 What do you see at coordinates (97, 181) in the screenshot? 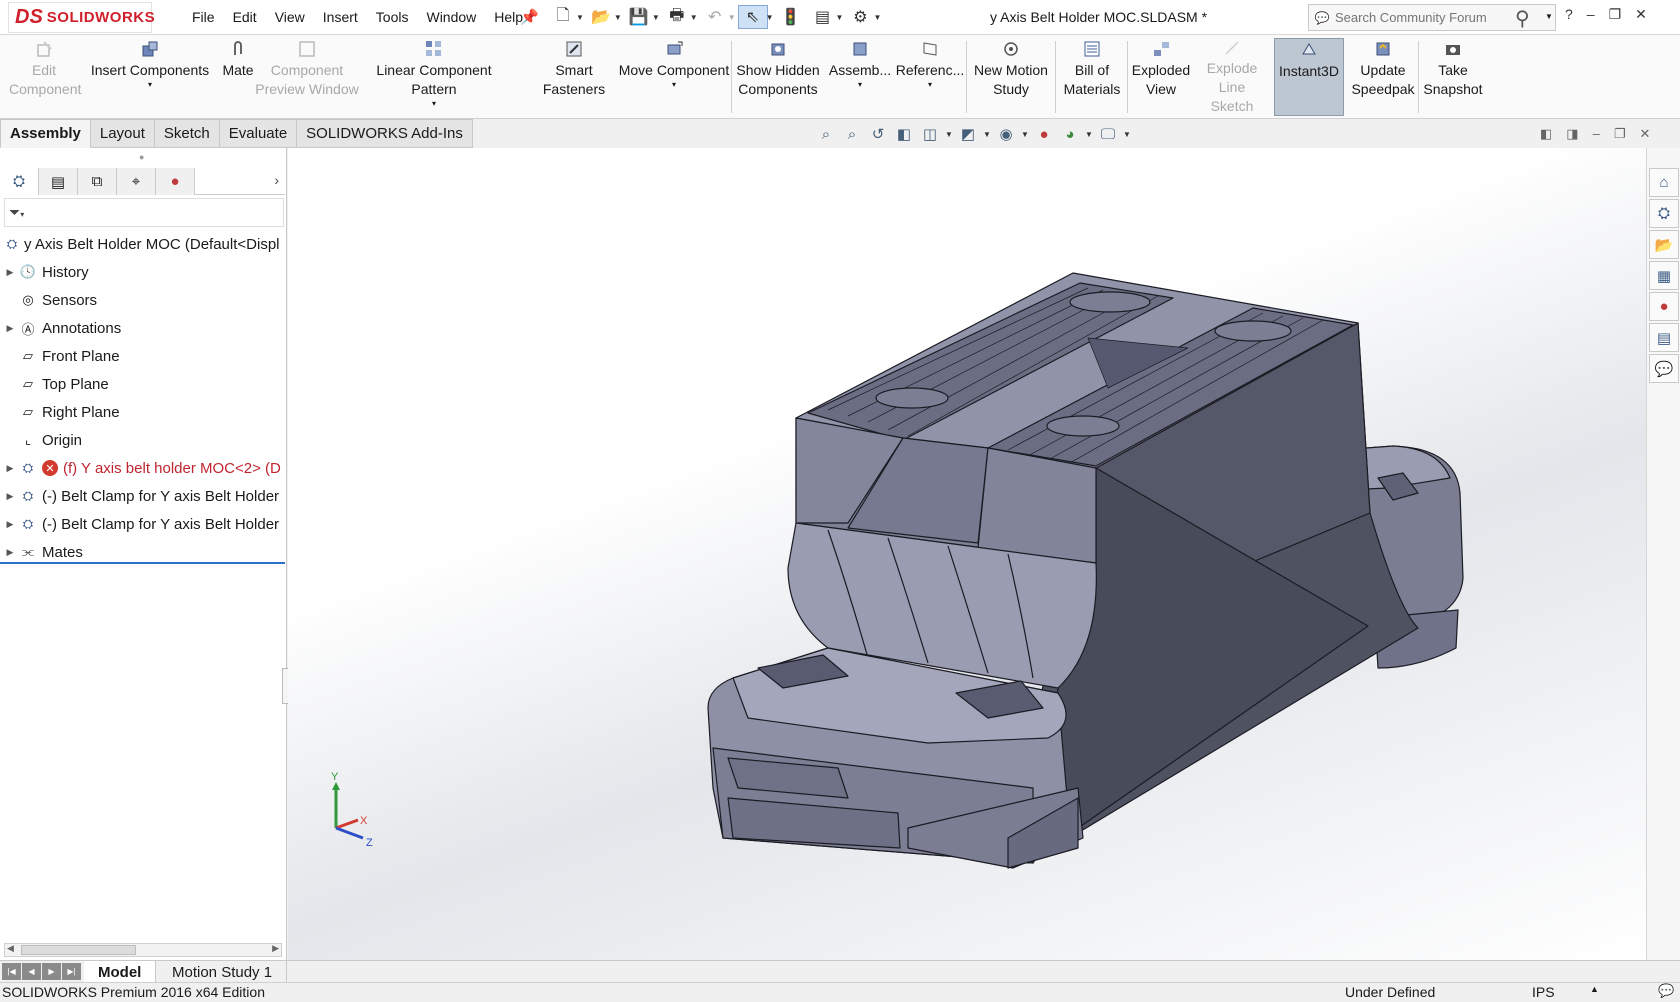
I see `configurationmanager-tab-icon: ⧉` at bounding box center [97, 181].